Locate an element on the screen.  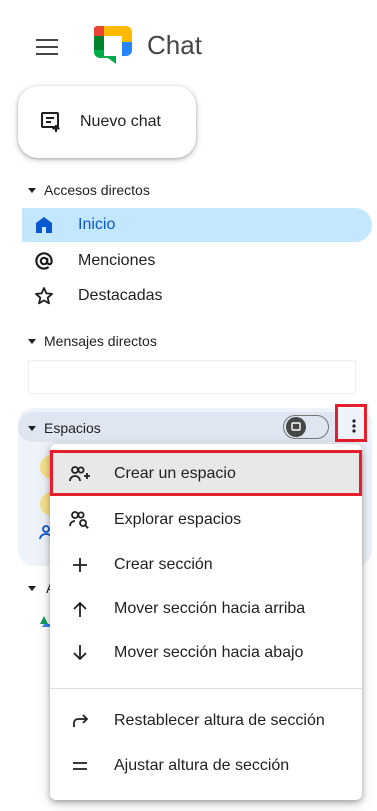
plus-icon is located at coordinates (80, 565).